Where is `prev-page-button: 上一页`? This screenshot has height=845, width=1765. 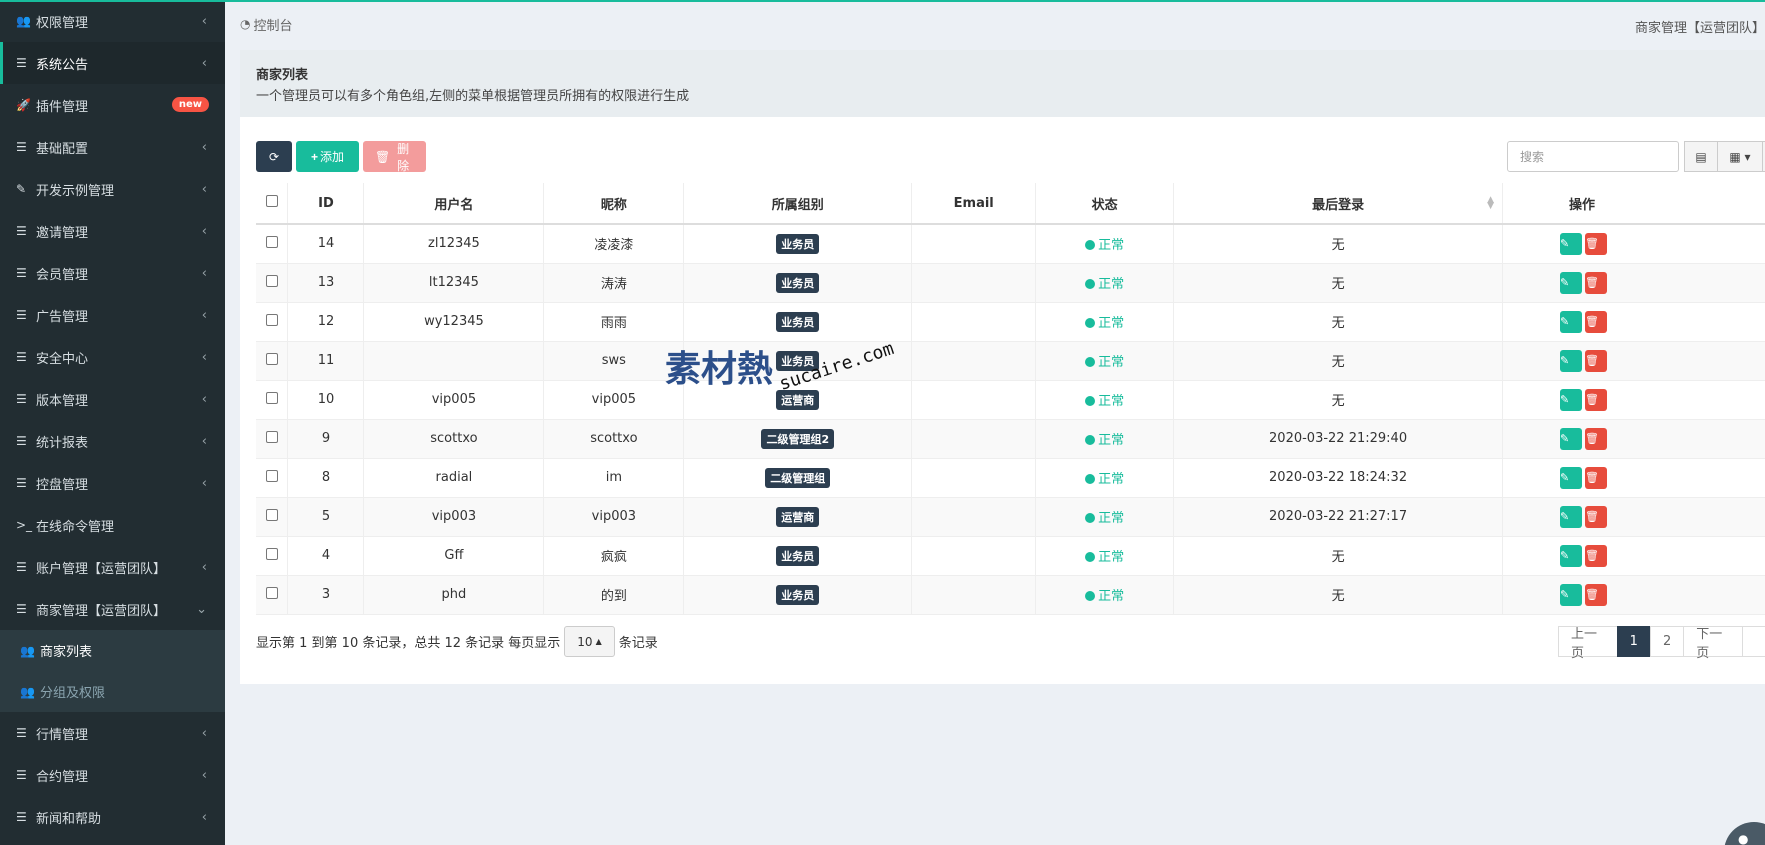
prev-page-button: 上一页 is located at coordinates (1588, 643).